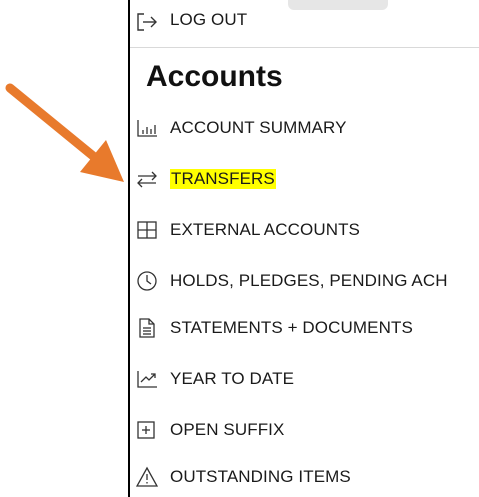 The width and height of the screenshot is (479, 497). Describe the element at coordinates (227, 429) in the screenshot. I see `menu-item-label: OPEN SUFFIX` at that location.